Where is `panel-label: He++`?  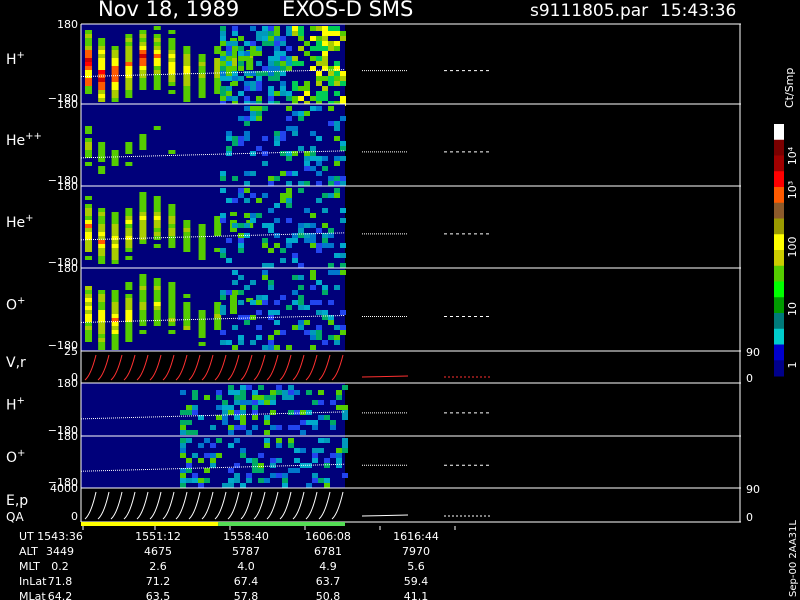
panel-label: He++ is located at coordinates (24, 140).